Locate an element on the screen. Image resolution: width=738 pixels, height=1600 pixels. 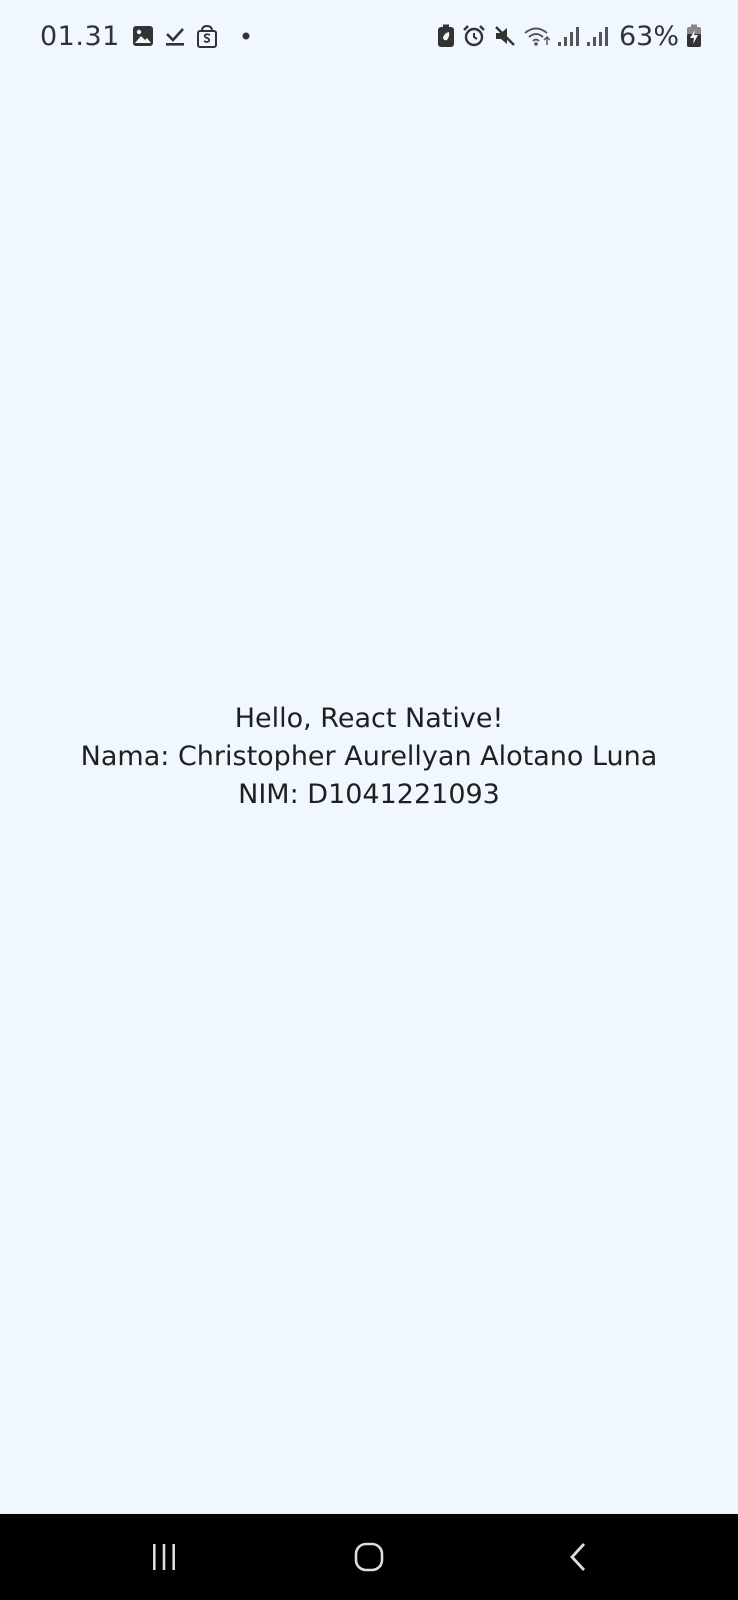
battery-charging-icon is located at coordinates (694, 36).